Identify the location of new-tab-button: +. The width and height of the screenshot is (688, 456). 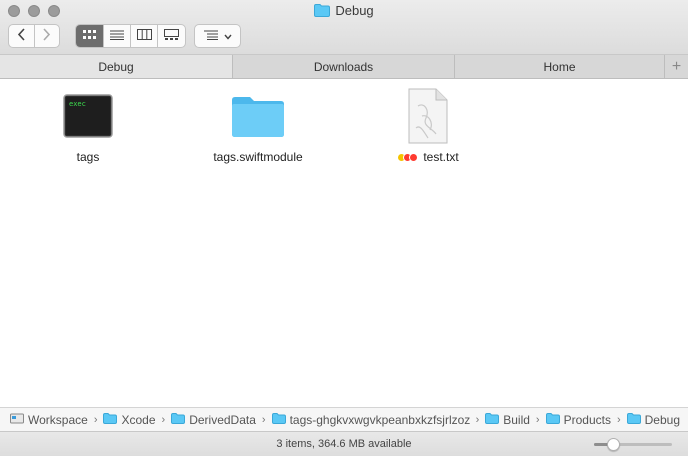
(676, 66).